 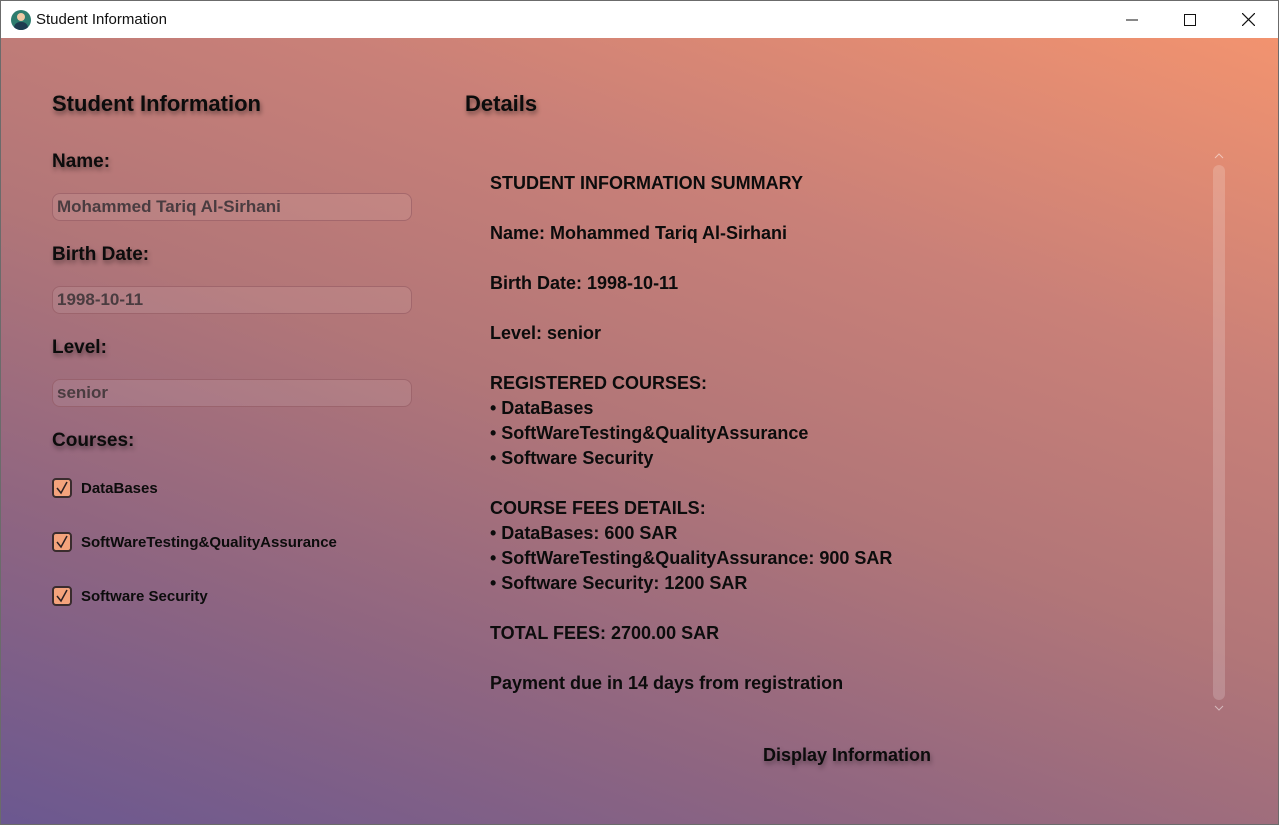 I want to click on display-information-button: Display Information, so click(x=847, y=755).